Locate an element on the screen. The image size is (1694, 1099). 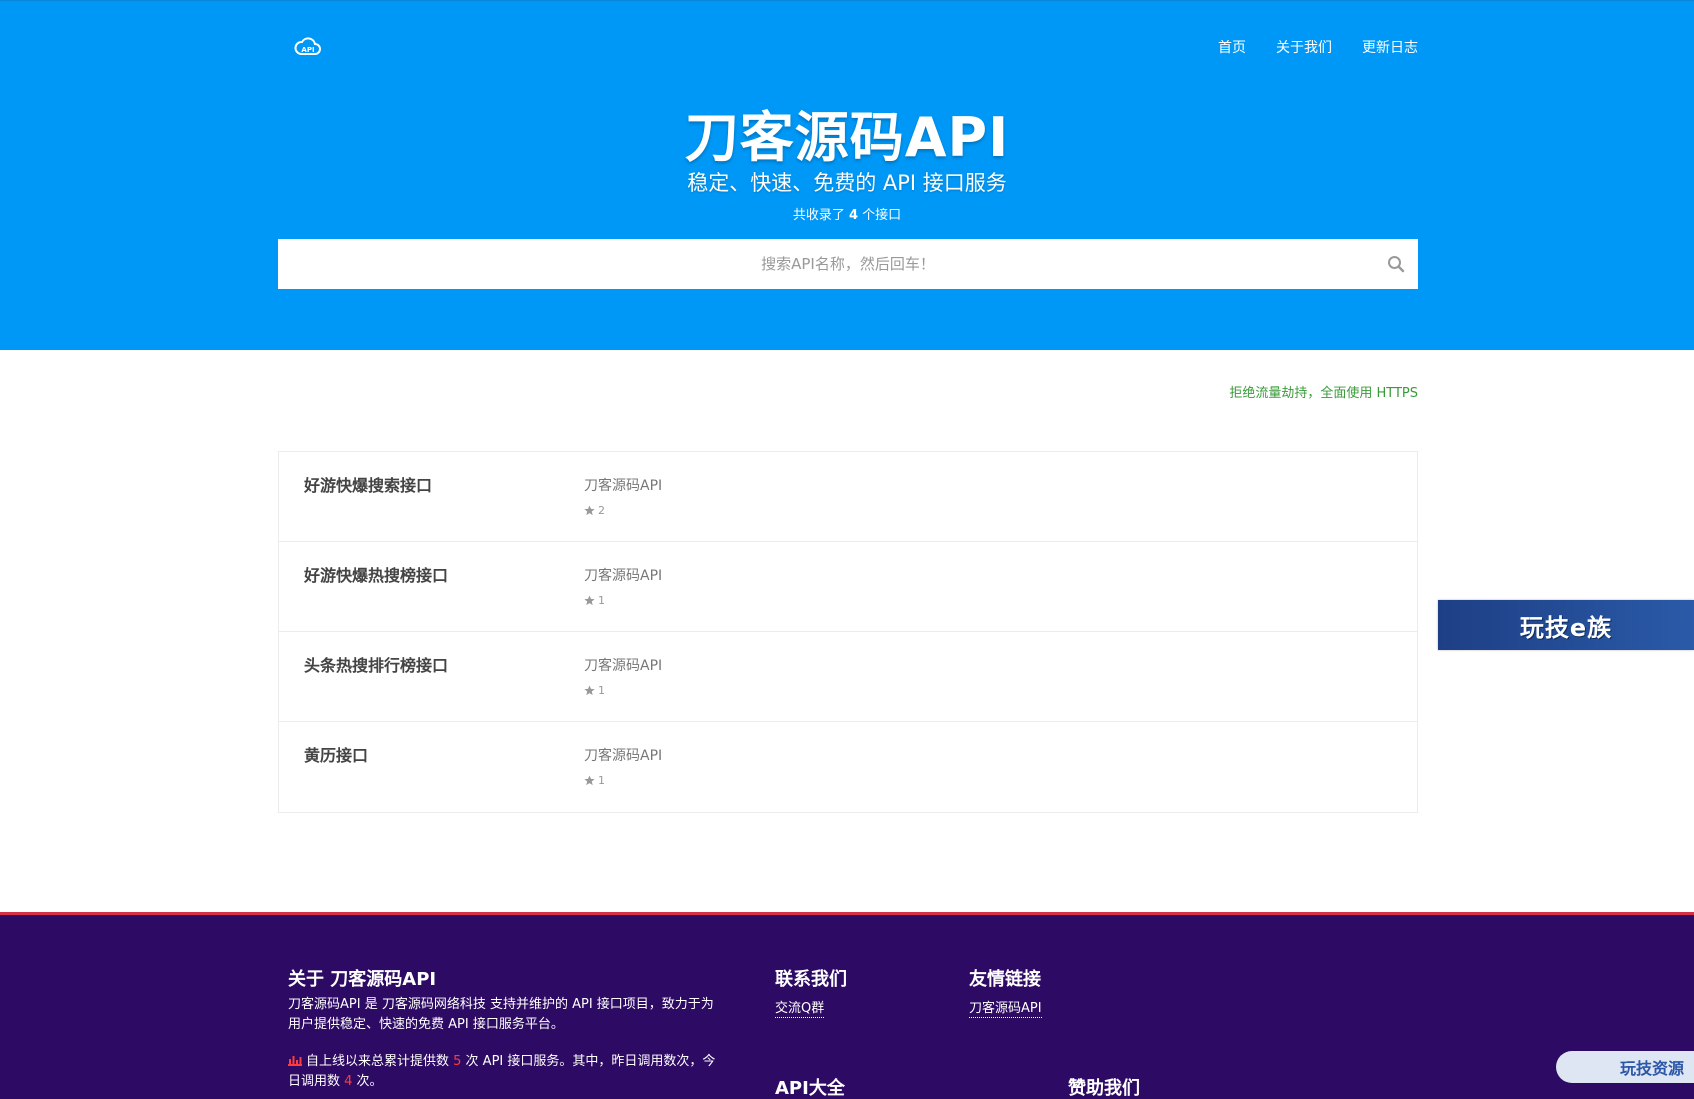
footer-sponsor-title: 赞助我们 is located at coordinates (1104, 1086).